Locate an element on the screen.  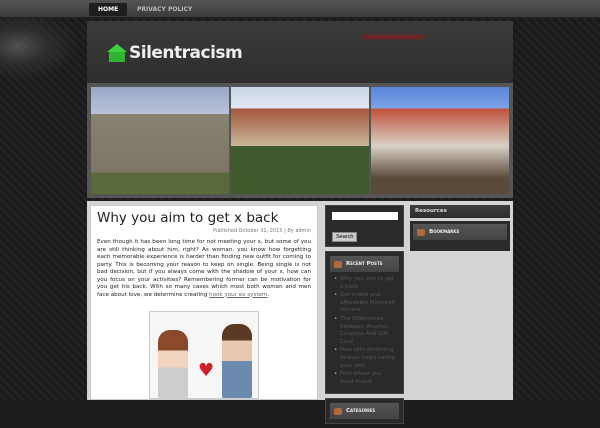
man-figure is located at coordinates (237, 361).